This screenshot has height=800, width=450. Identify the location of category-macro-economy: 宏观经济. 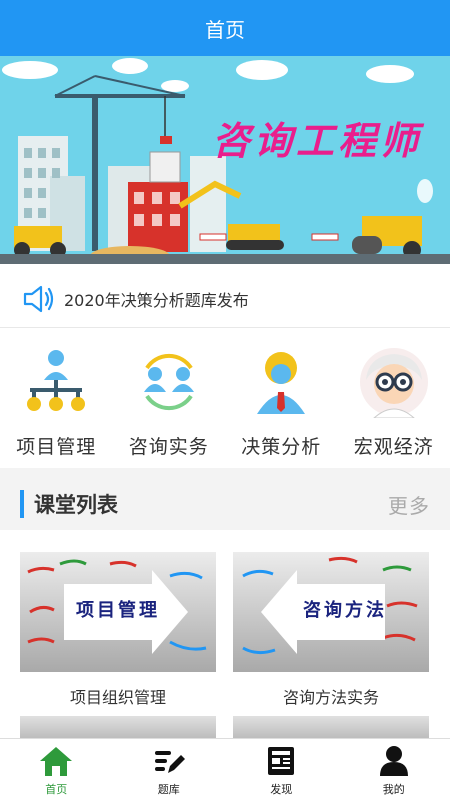
(394, 402).